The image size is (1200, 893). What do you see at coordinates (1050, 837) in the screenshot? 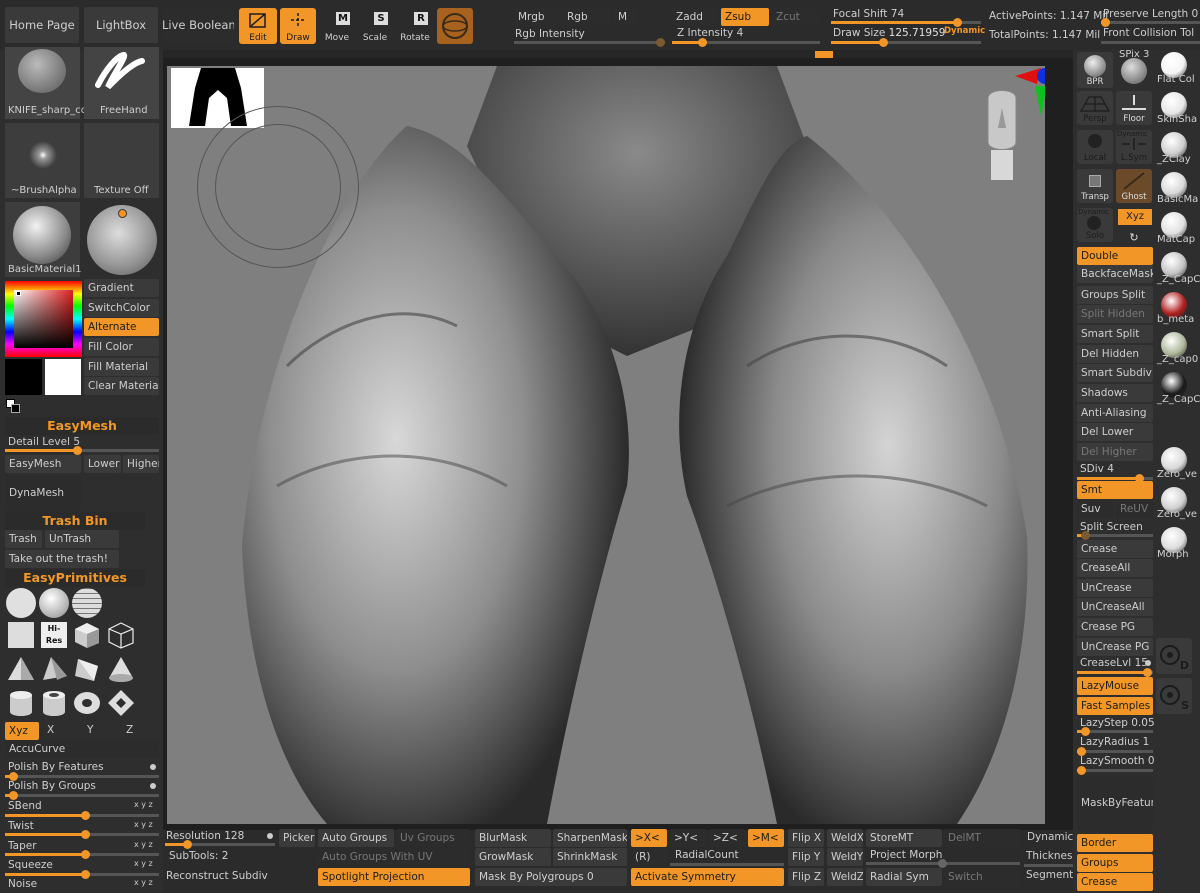
I see `dynamic-label: Dynamic` at bounding box center [1050, 837].